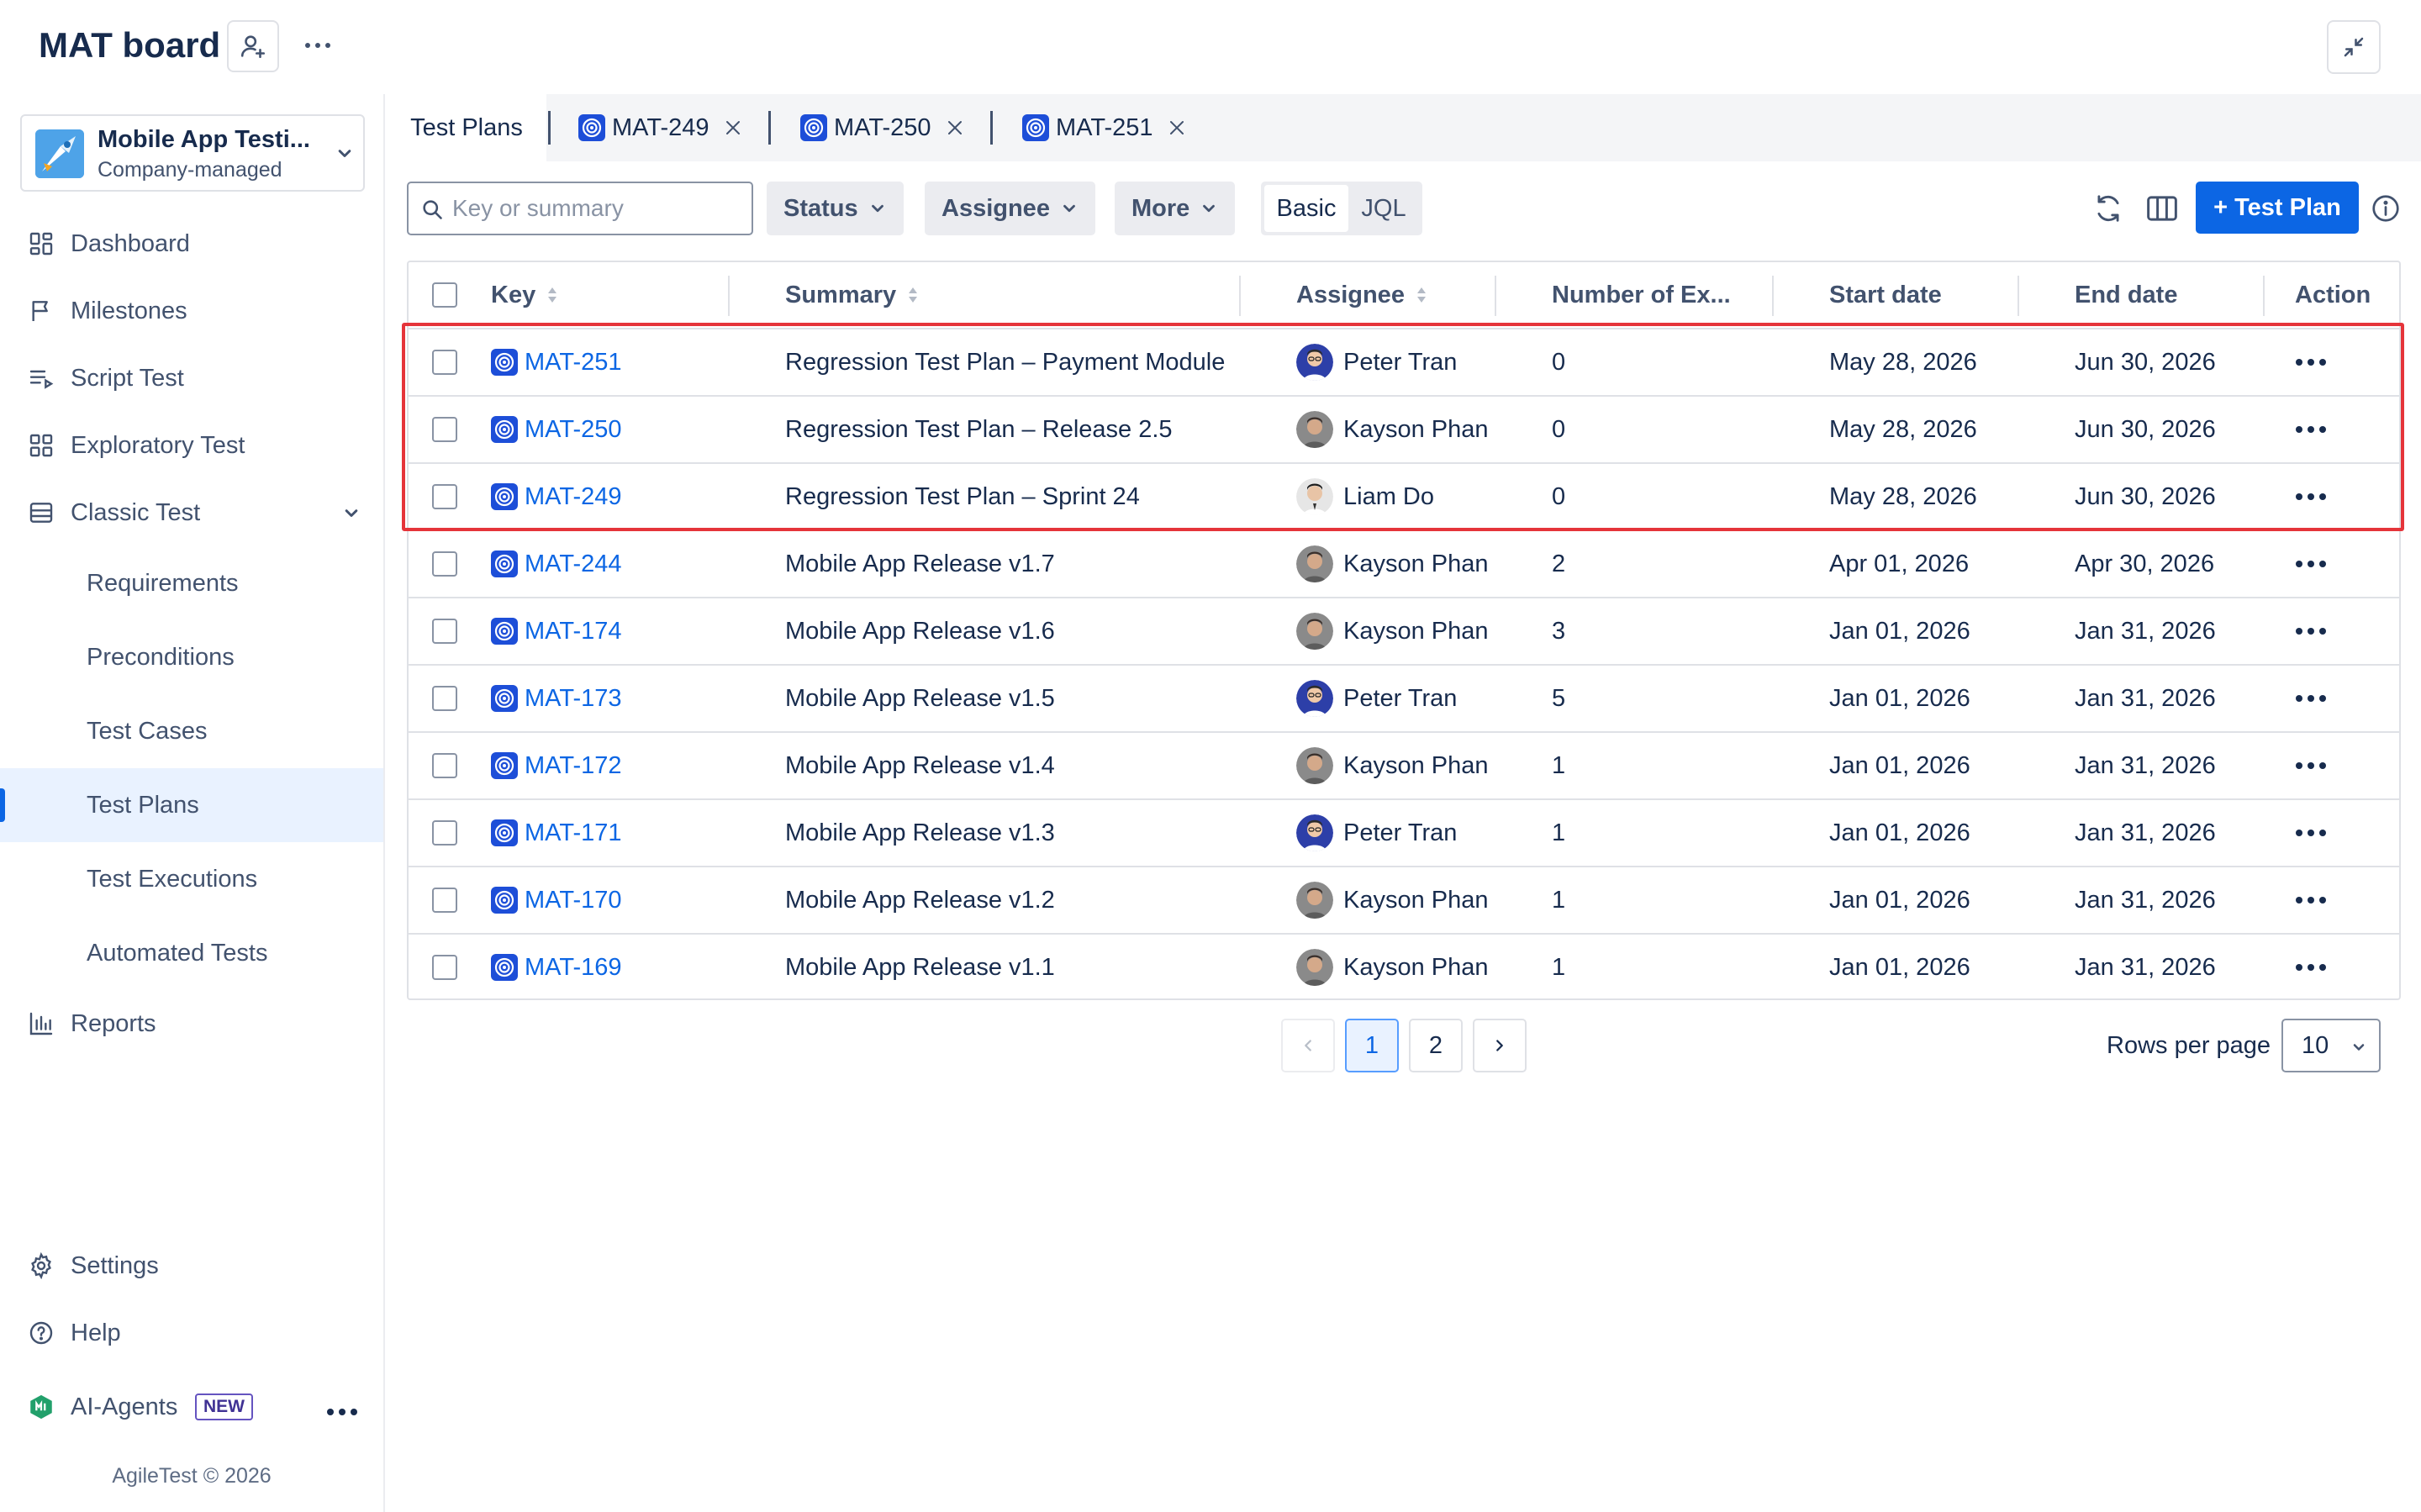  Describe the element at coordinates (1175, 209) in the screenshot. I see `more-filter-button: More` at that location.